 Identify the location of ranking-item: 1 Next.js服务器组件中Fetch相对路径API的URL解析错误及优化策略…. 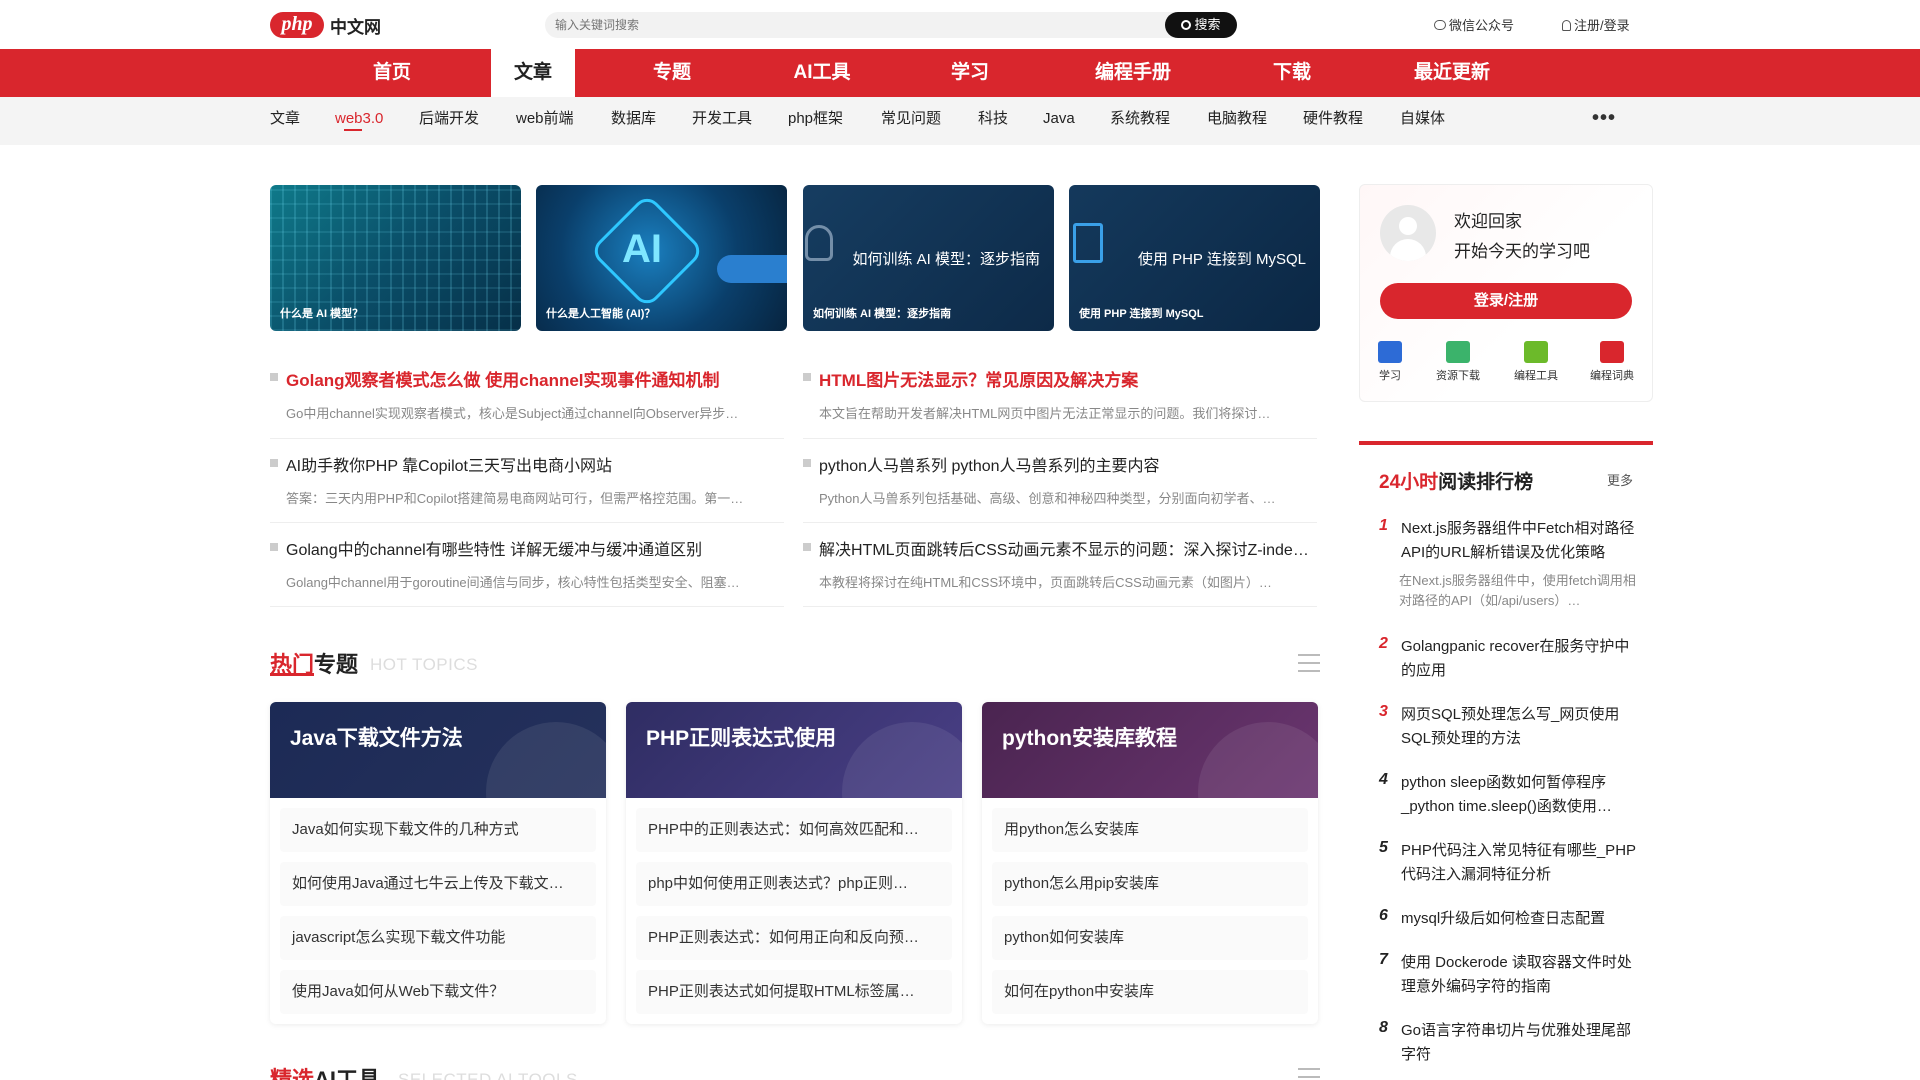
(1508, 564).